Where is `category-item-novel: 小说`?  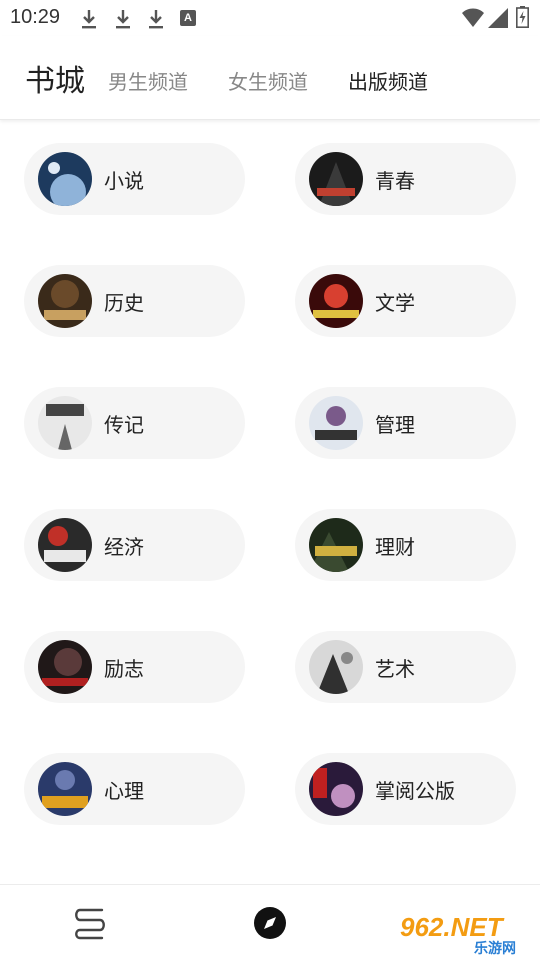
category-item-novel: 小说 is located at coordinates (134, 179).